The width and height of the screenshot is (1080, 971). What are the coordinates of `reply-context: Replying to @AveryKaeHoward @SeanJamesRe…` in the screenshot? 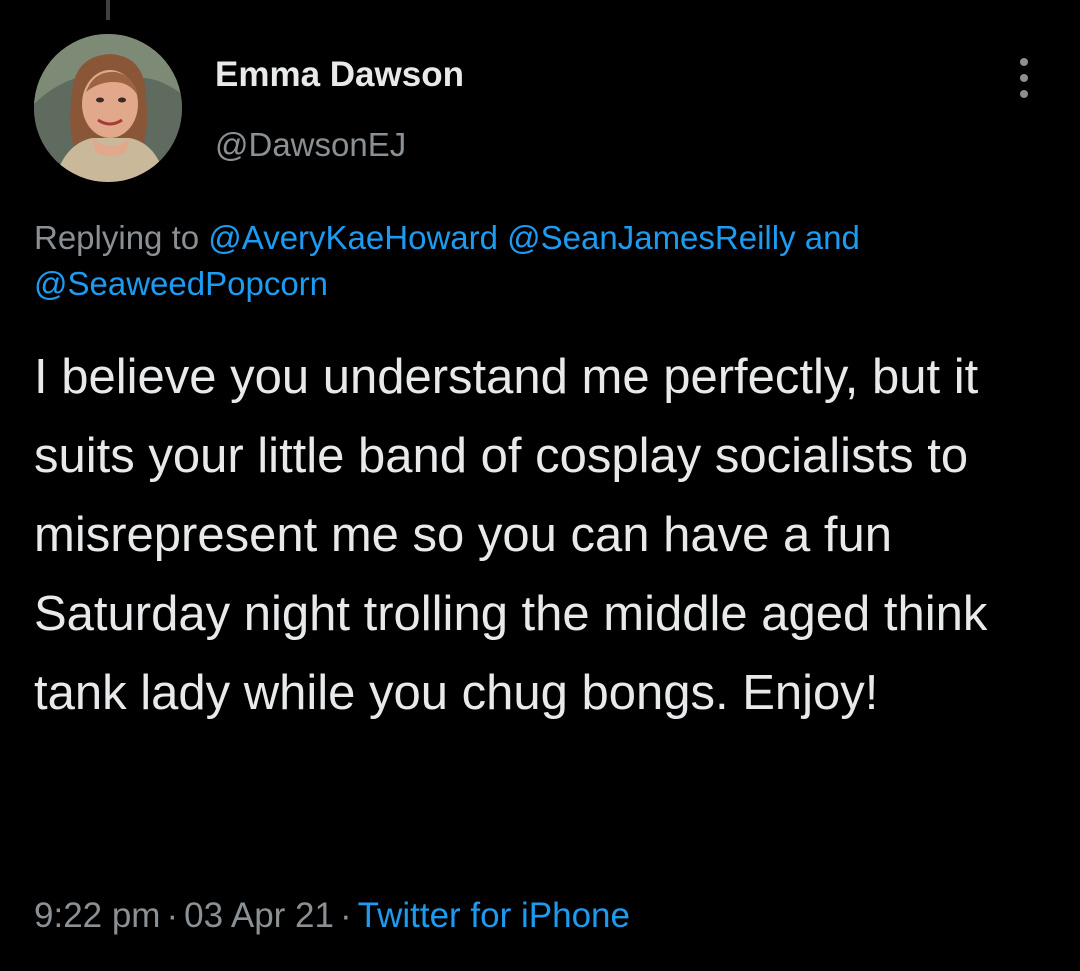 It's located at (539, 261).